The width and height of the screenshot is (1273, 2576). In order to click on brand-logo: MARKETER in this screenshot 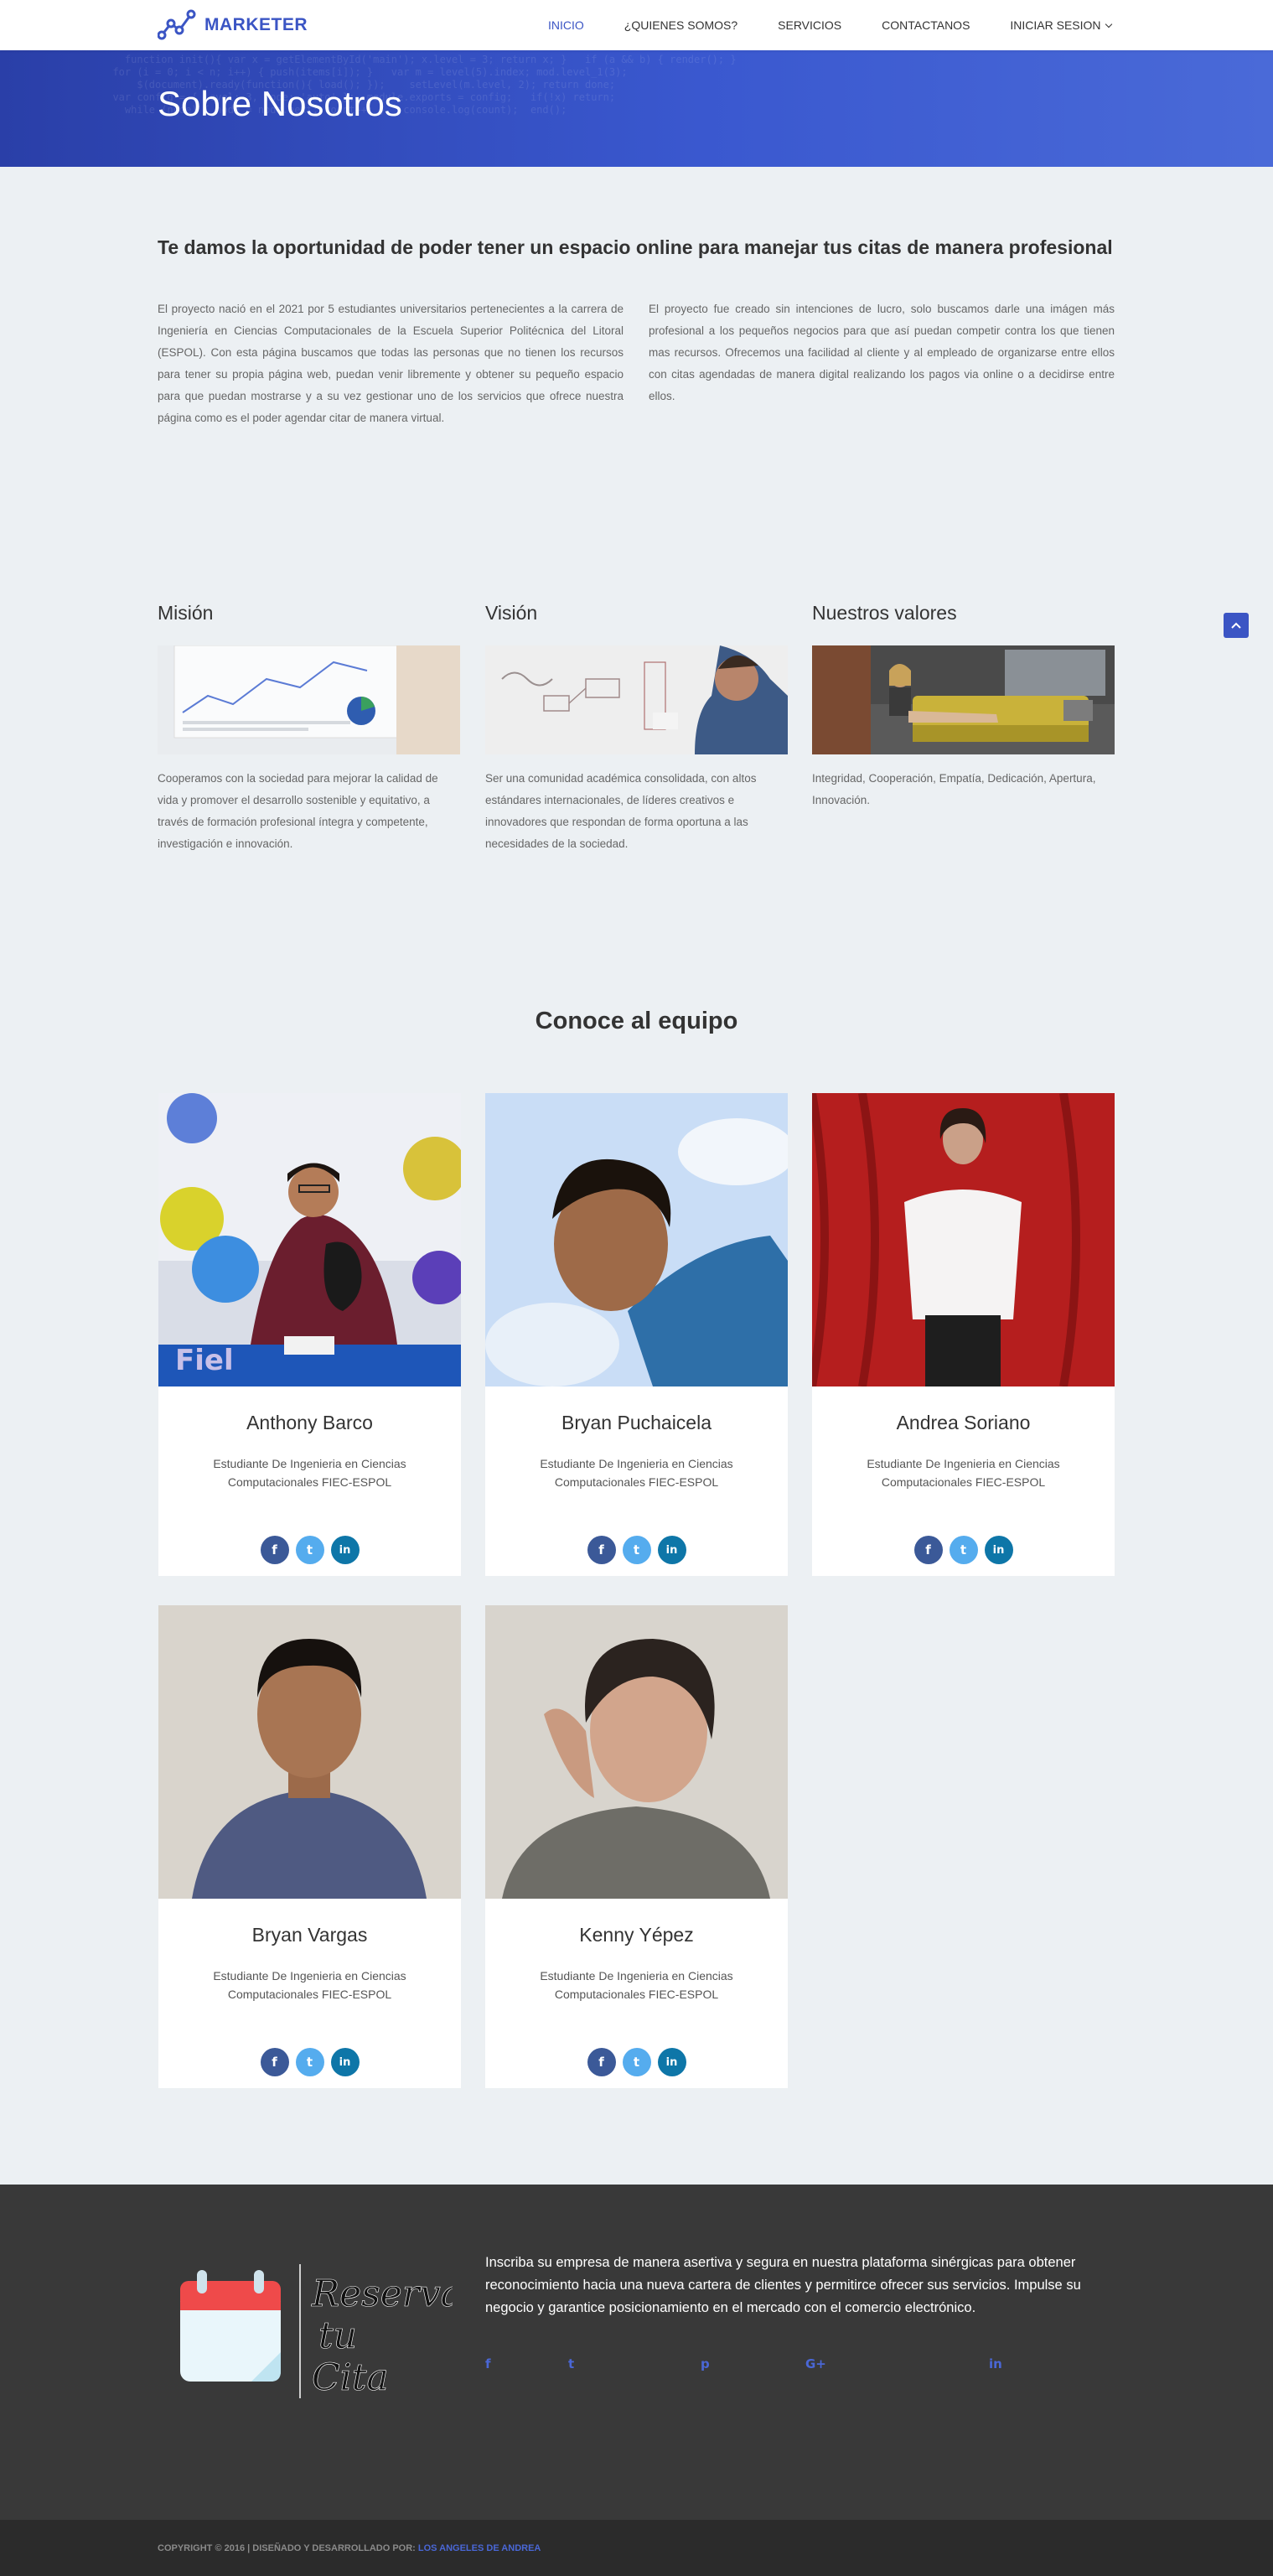, I will do `click(233, 25)`.